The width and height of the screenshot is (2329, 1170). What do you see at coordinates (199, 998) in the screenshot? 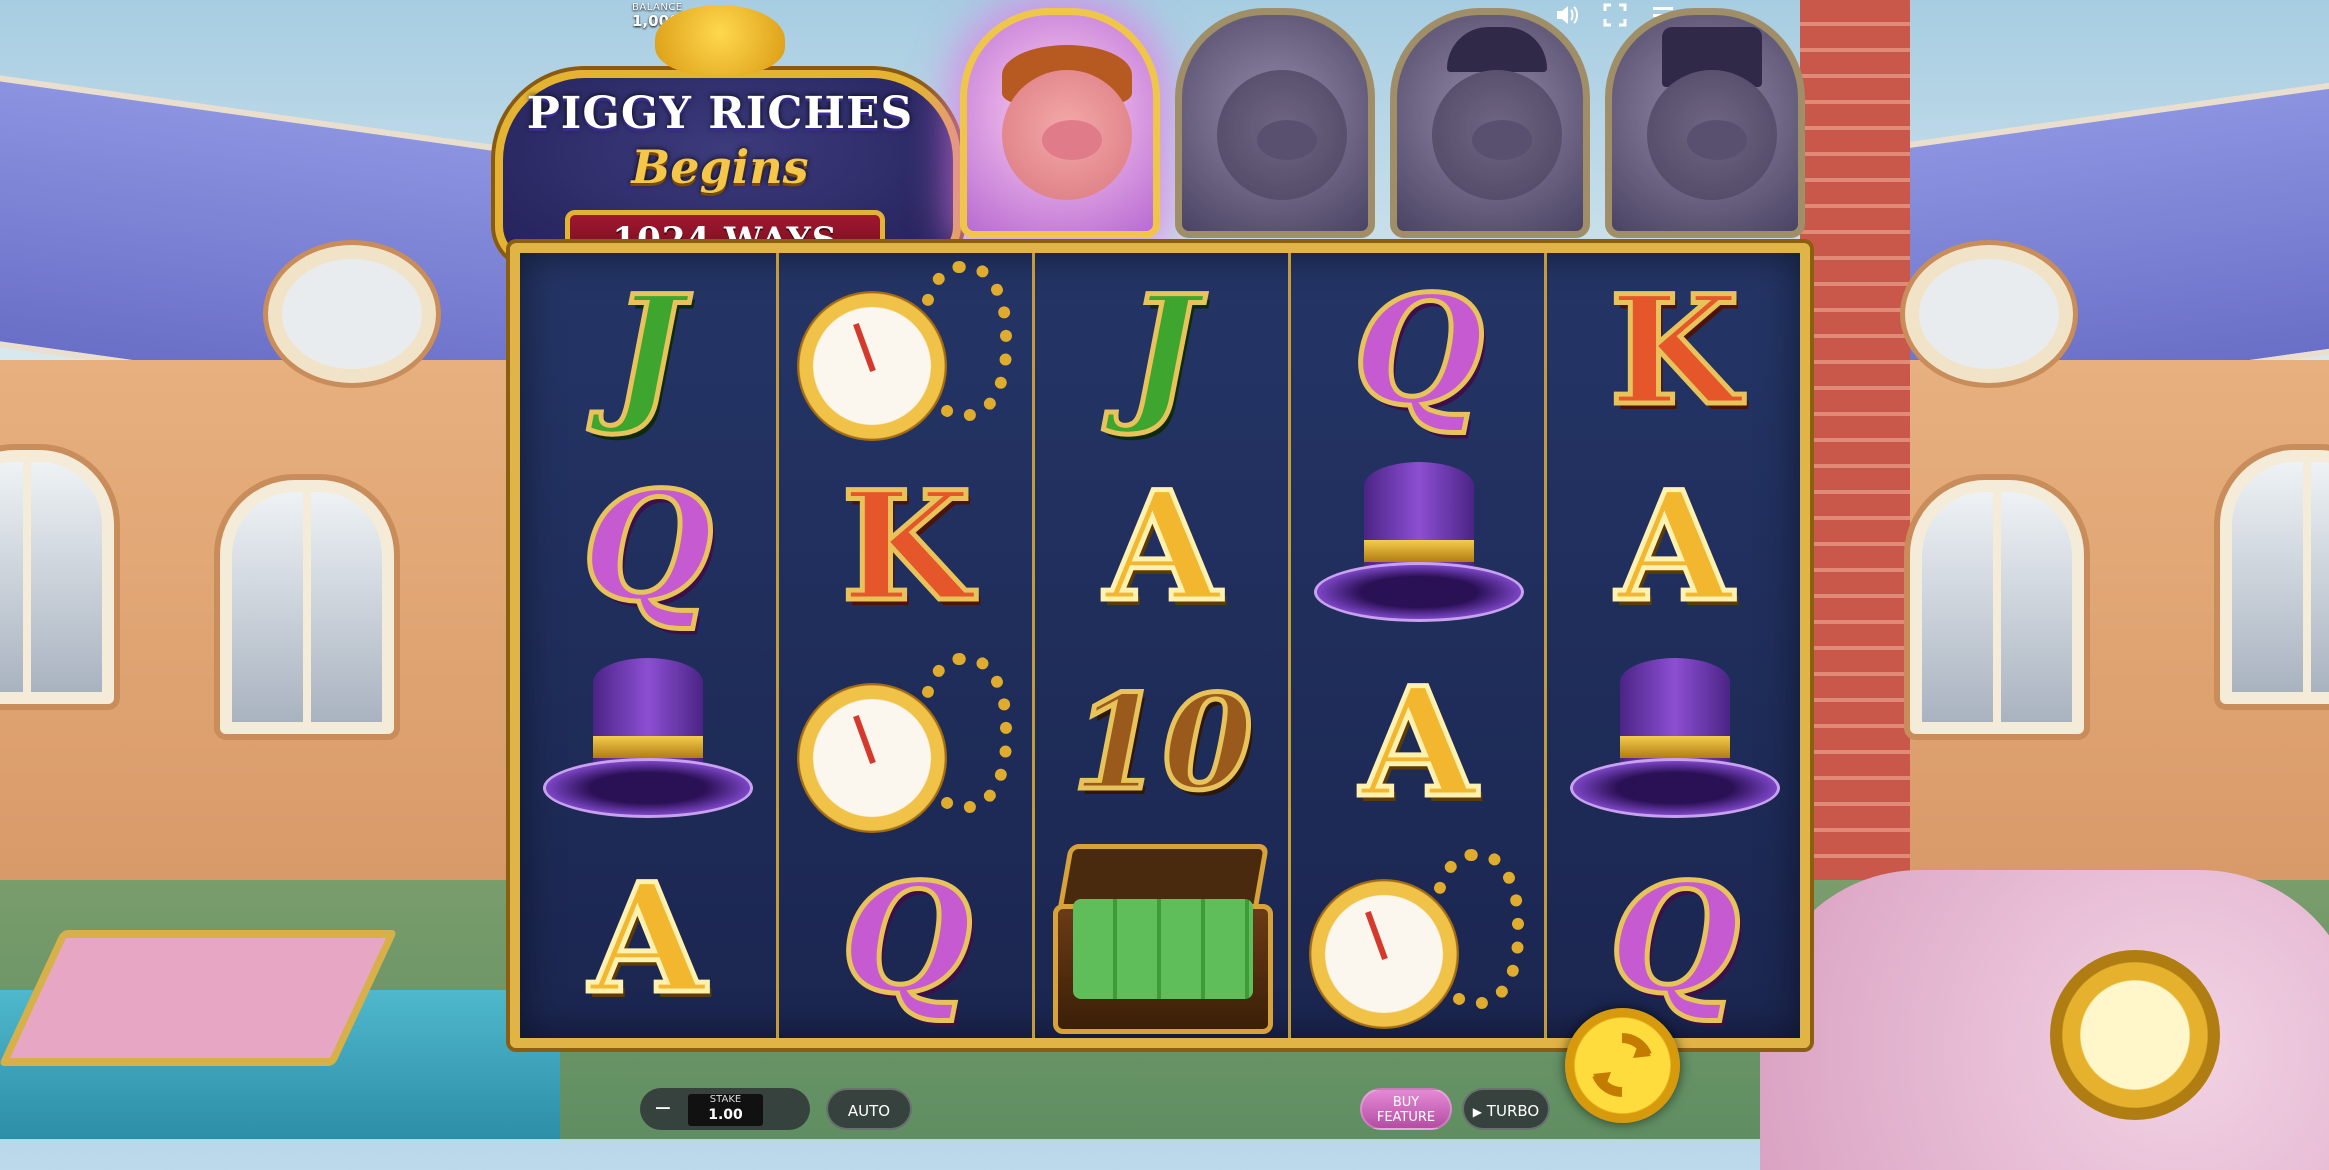
I see `diving-board` at bounding box center [199, 998].